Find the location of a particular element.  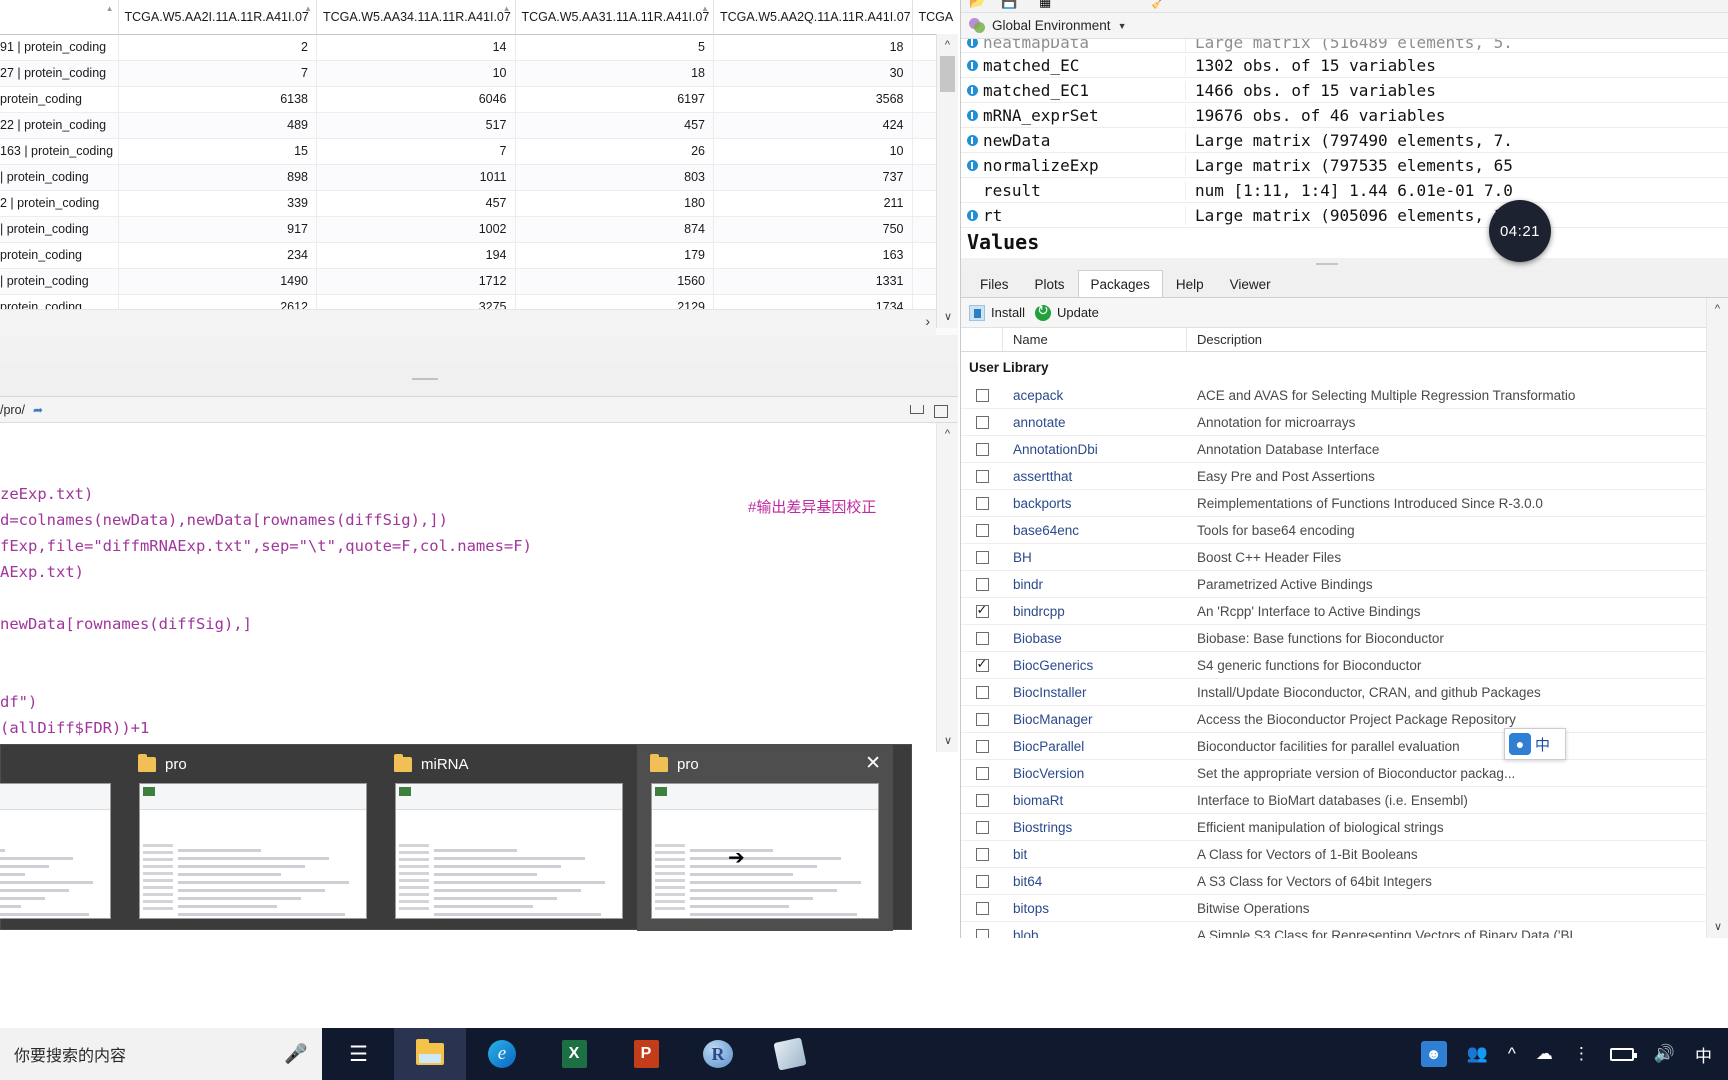

table-row: | protein_coding 898 1011 803 737 is located at coordinates (479, 177).